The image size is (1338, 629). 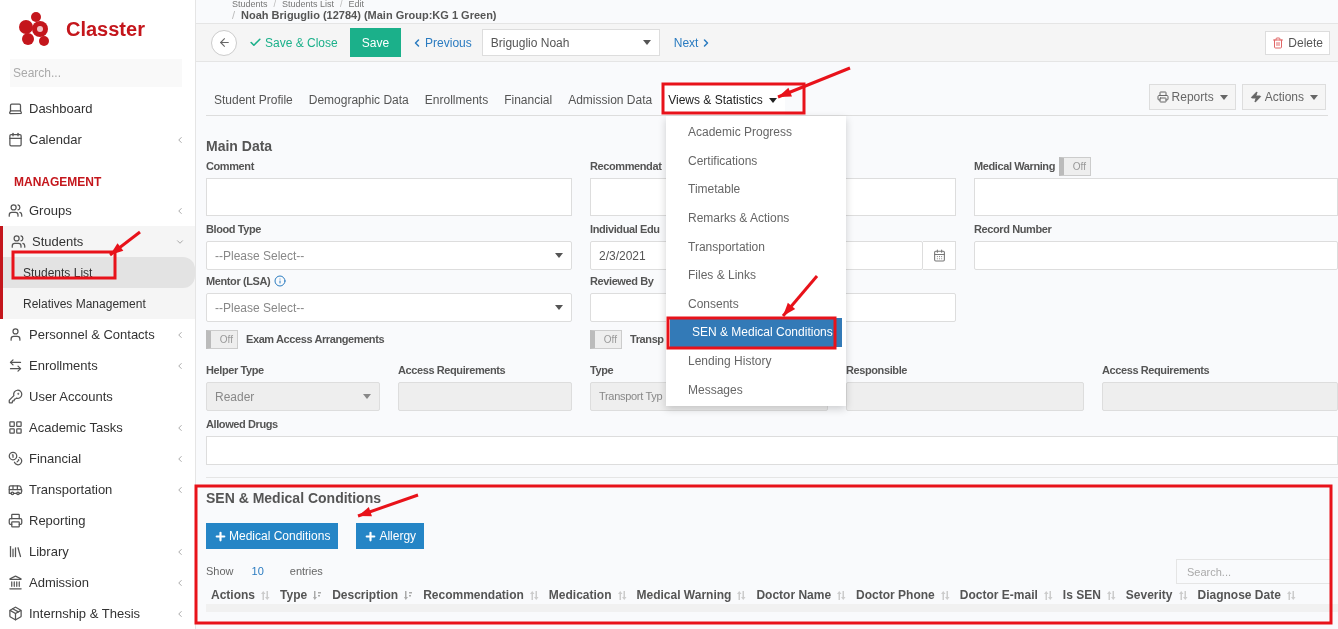 I want to click on field-label: Blood Type, so click(x=234, y=229).